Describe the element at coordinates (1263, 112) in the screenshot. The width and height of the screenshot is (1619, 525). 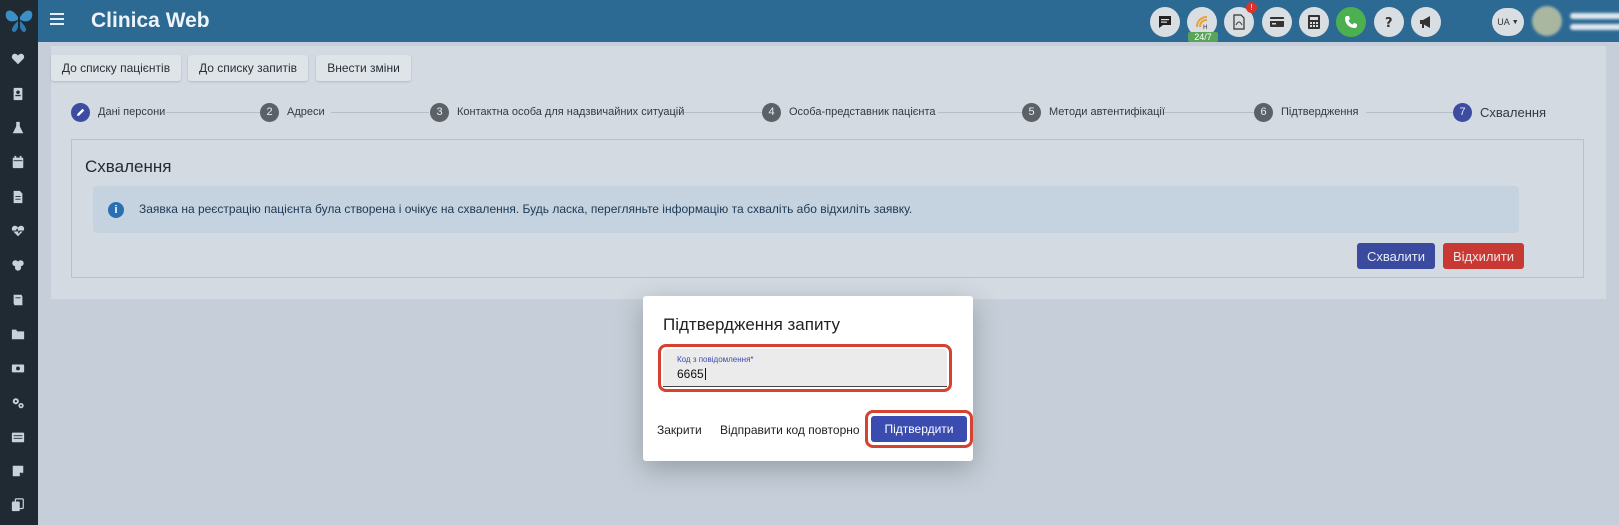
I see `step-number: 6` at that location.